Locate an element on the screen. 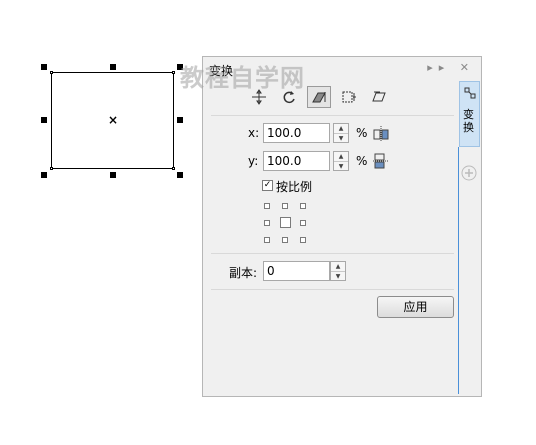 This screenshot has width=536, height=445. x-unit: % is located at coordinates (362, 133).